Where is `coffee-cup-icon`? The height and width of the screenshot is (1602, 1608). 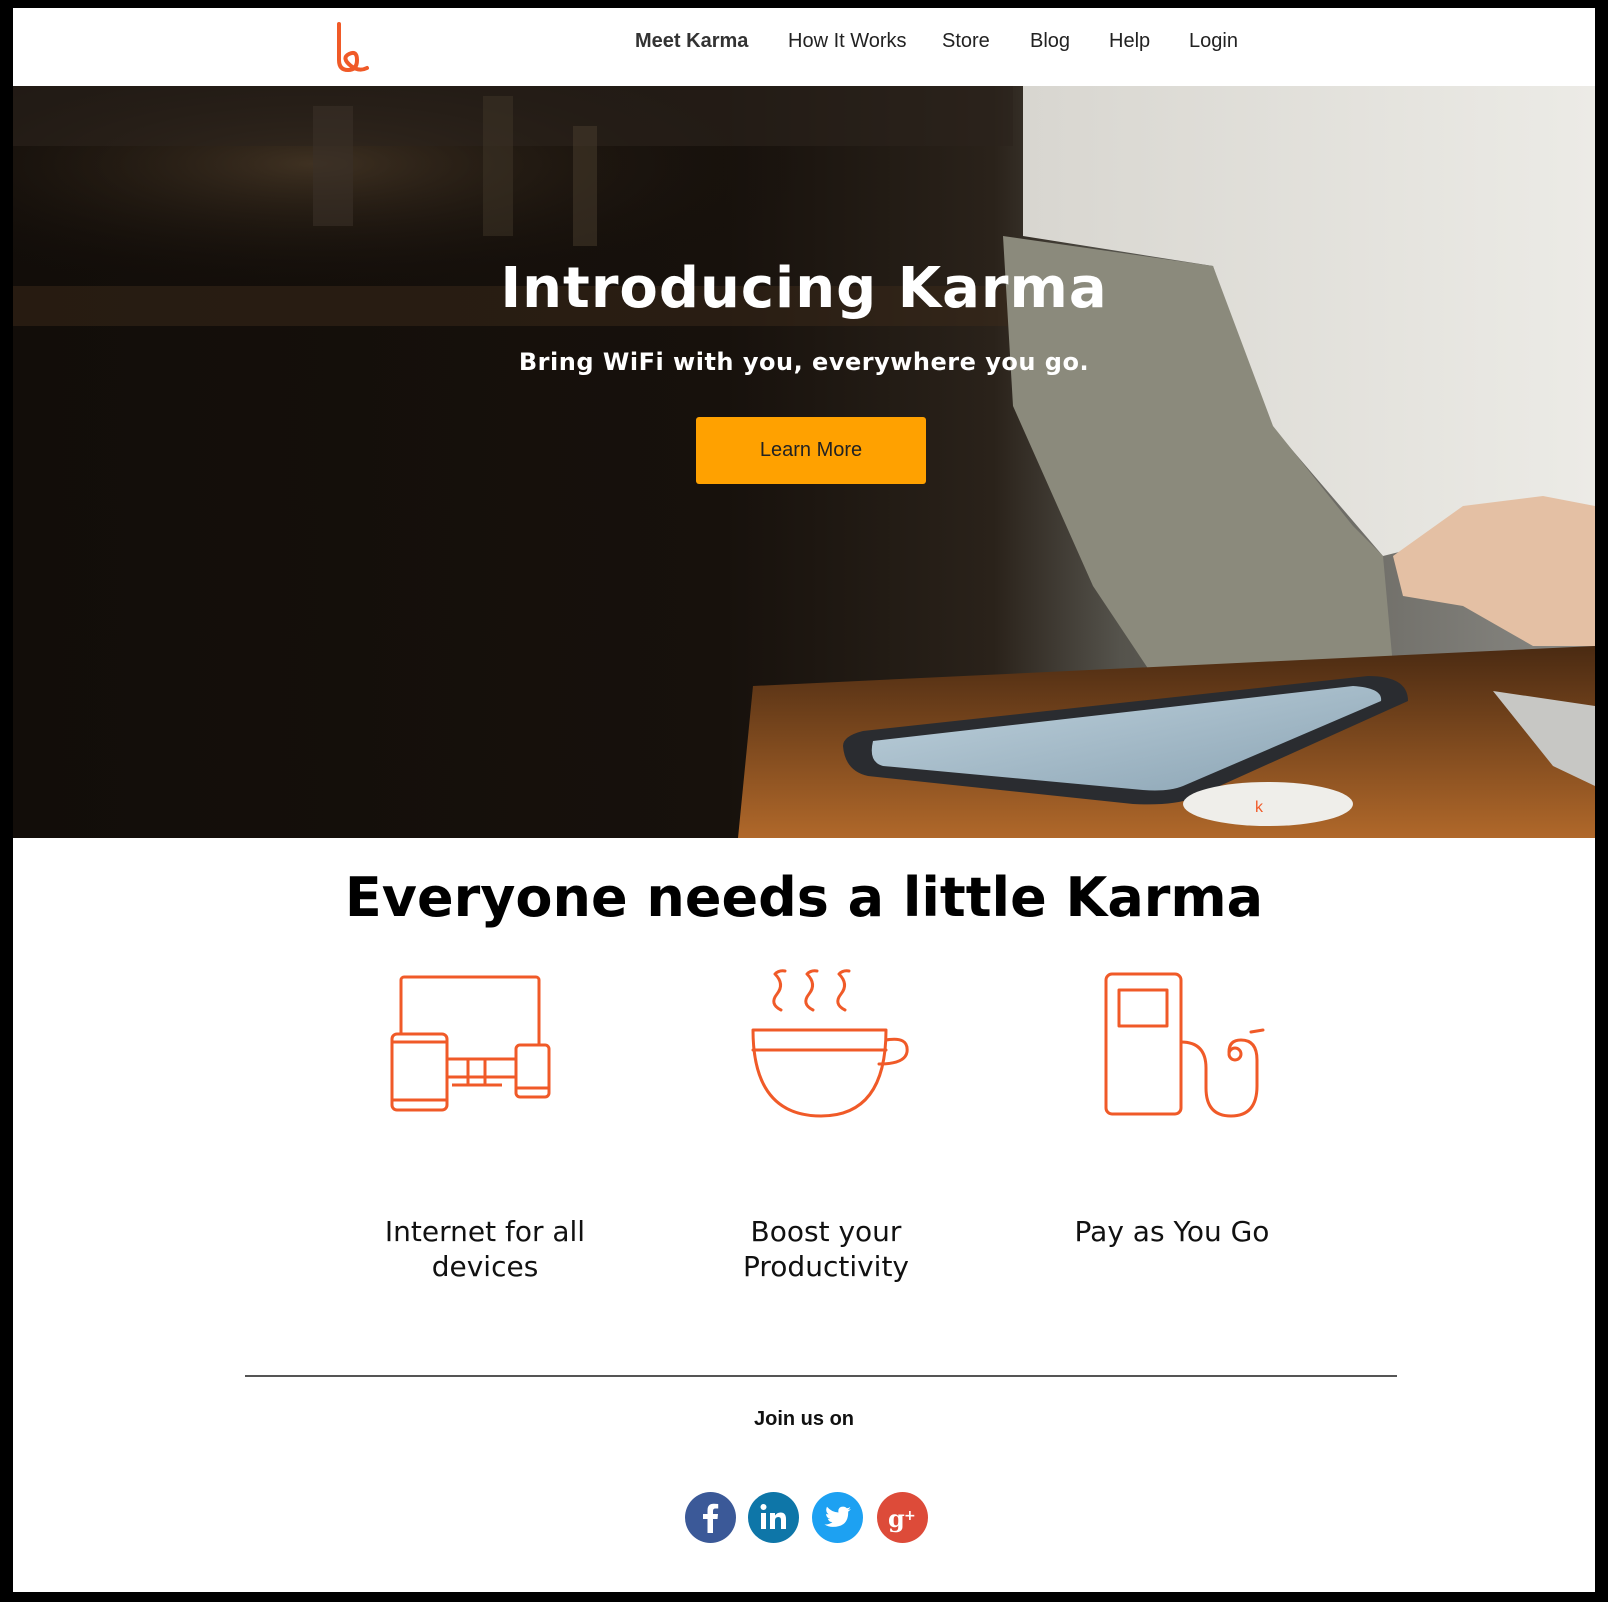 coffee-cup-icon is located at coordinates (830, 1043).